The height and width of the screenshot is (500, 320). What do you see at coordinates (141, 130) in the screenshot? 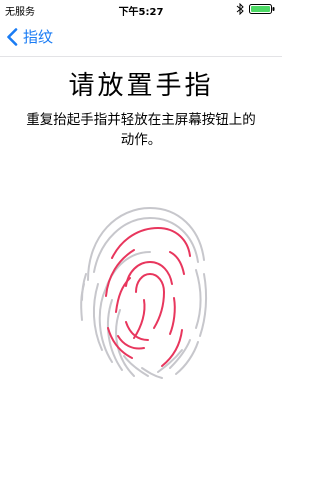
I see `instruction-text: 重复抬起手指并轻放在主屏幕按钮上的动作。` at bounding box center [141, 130].